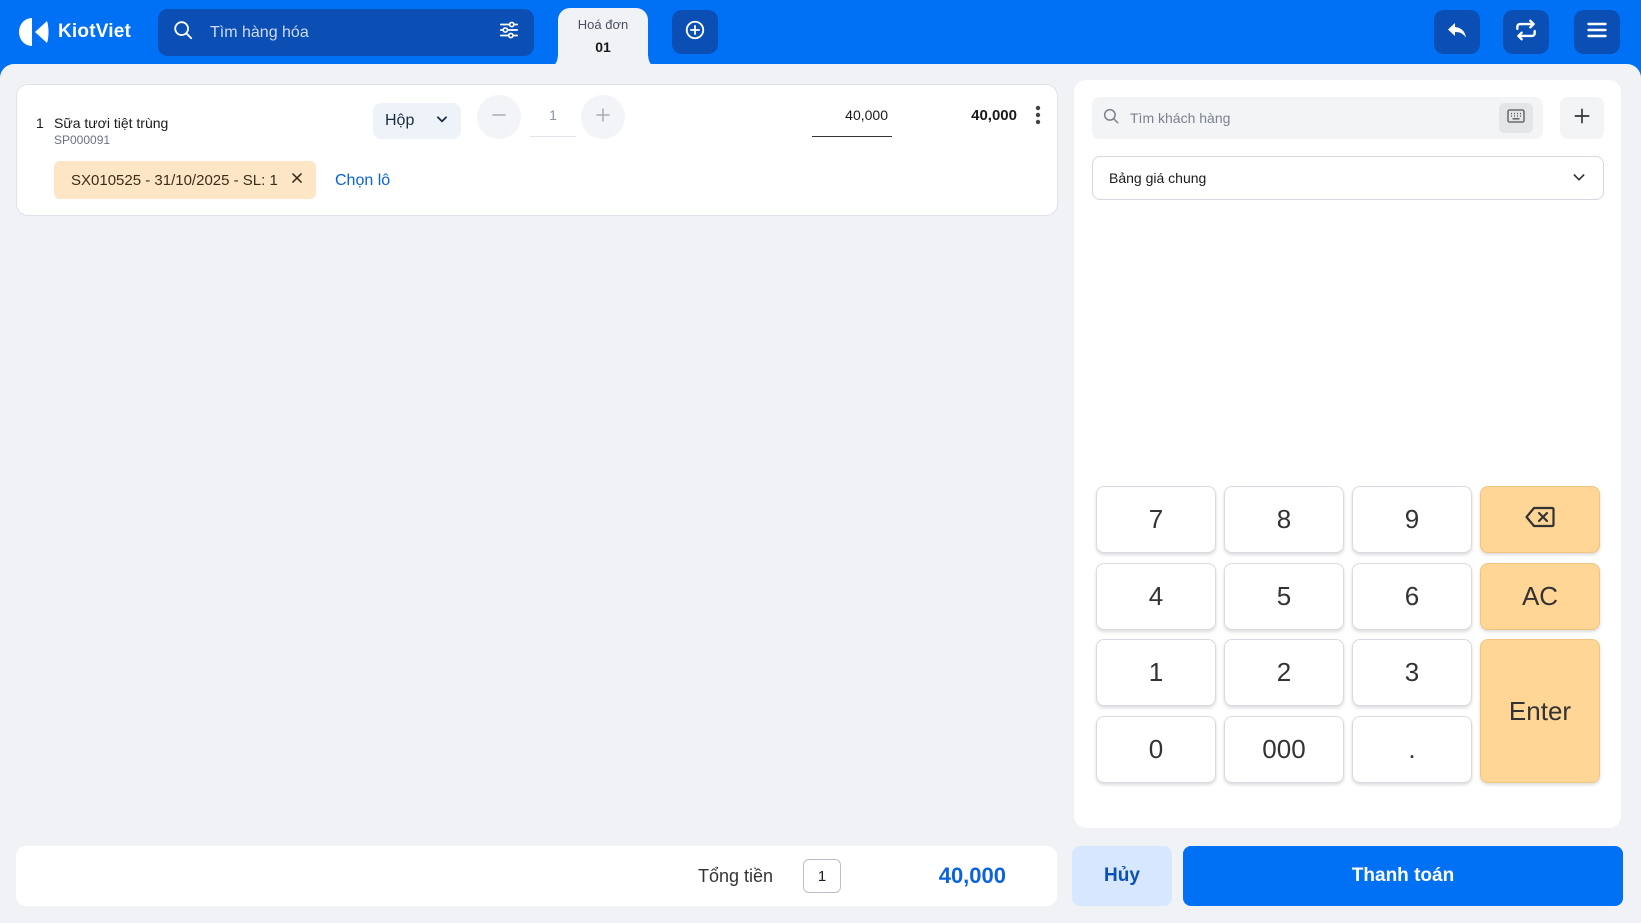  I want to click on quantity-input: 1, so click(553, 122).